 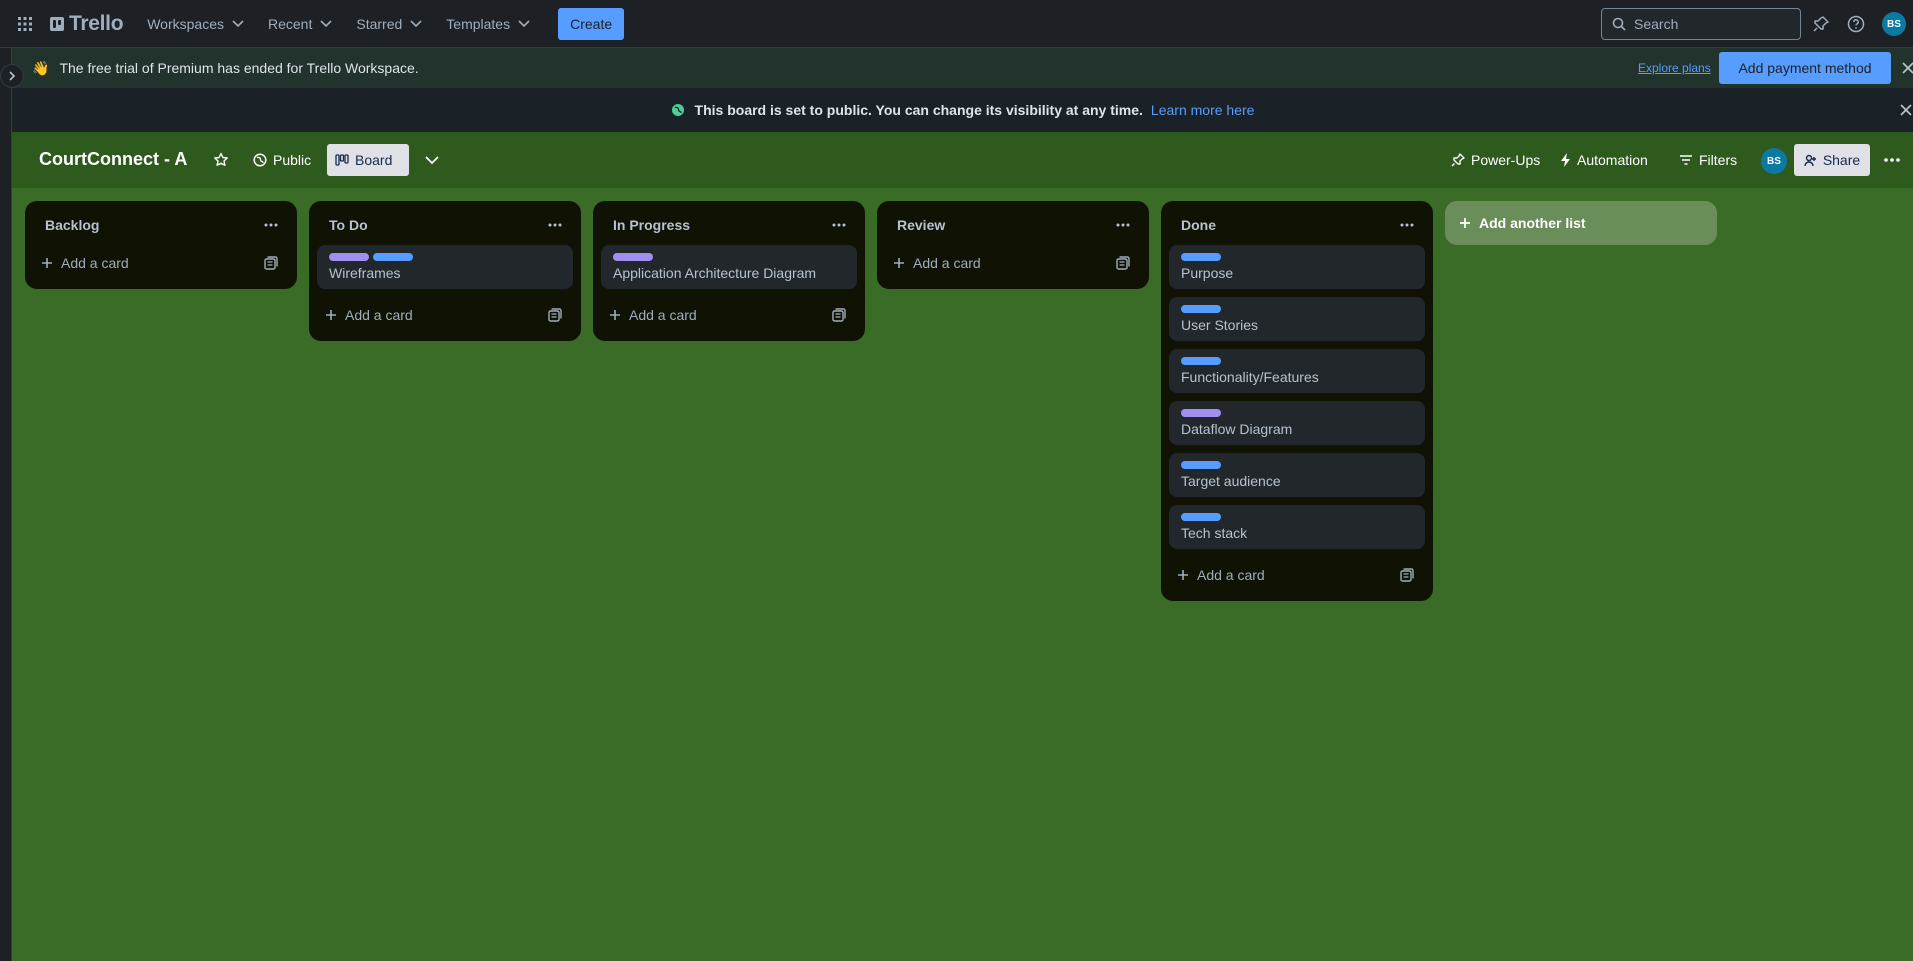 What do you see at coordinates (1013, 225) in the screenshot?
I see `list-header: Review` at bounding box center [1013, 225].